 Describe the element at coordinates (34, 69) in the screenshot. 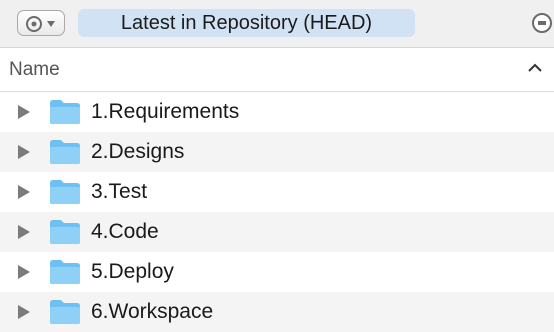

I see `name-column-label: Name` at that location.